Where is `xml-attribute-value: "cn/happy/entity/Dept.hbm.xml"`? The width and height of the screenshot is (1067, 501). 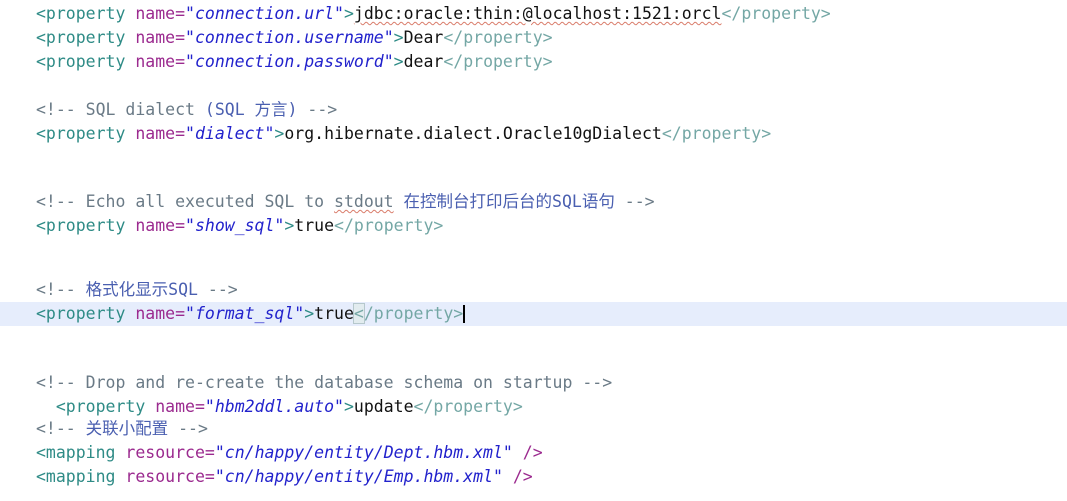 xml-attribute-value: "cn/happy/entity/Dept.hbm.xml" is located at coordinates (363, 452).